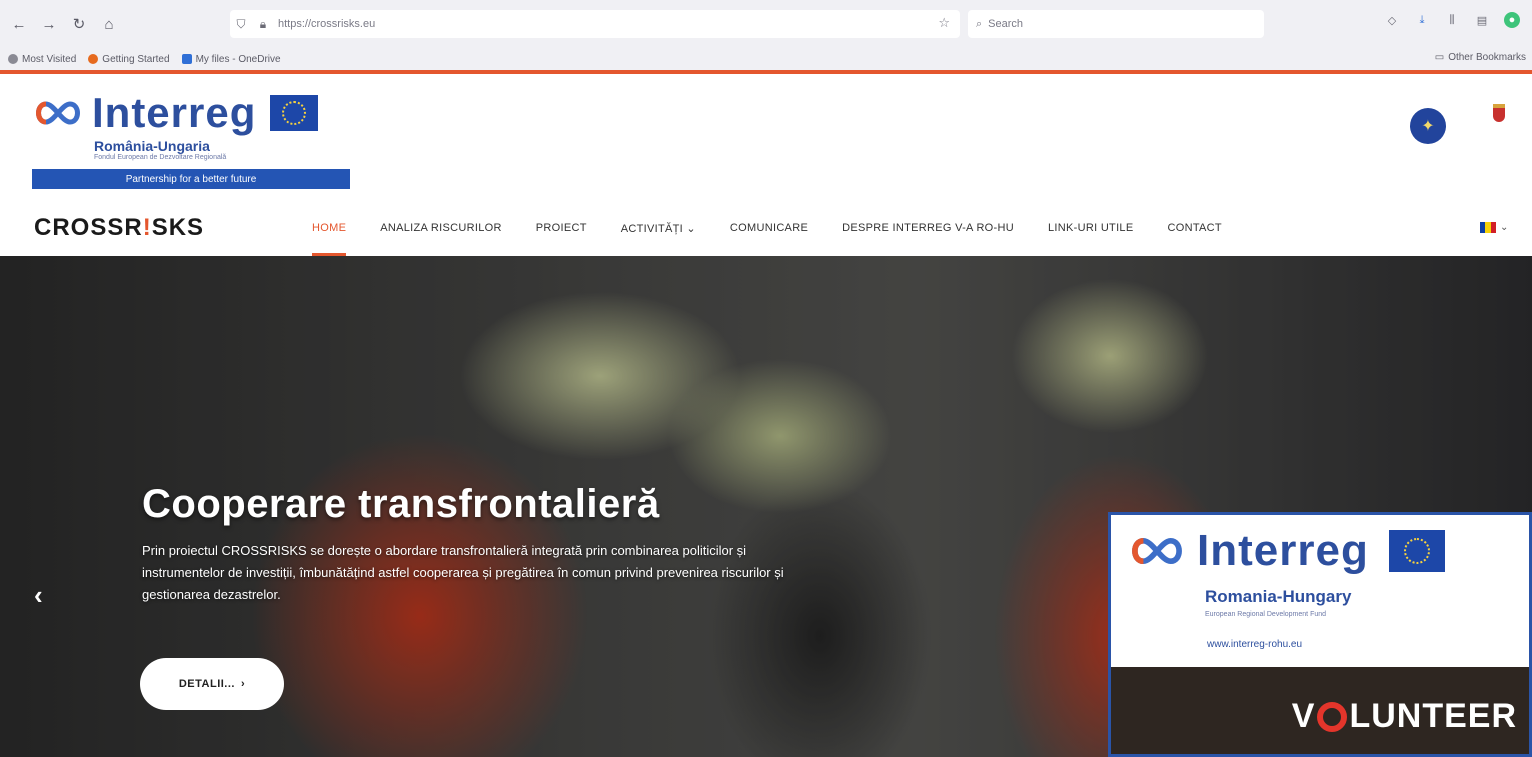  I want to click on browser-nav-buttons: ← → ↻ ⌂, so click(64, 24).